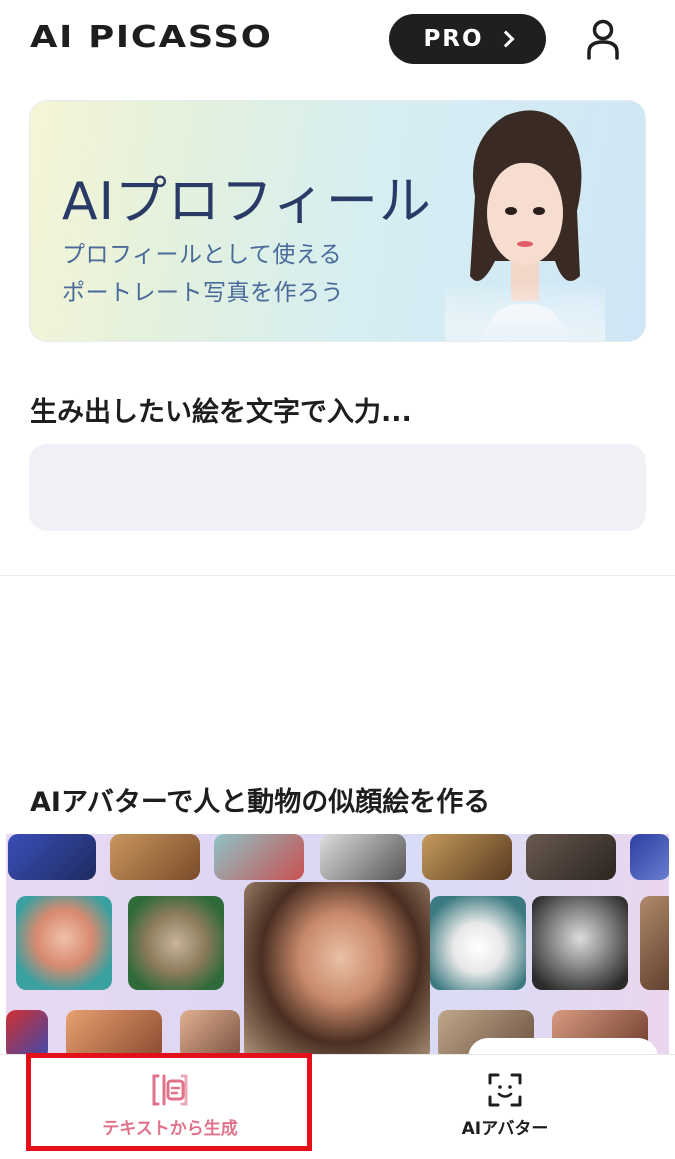 This screenshot has height=1159, width=675. Describe the element at coordinates (337, 969) in the screenshot. I see `gallery-featured` at that location.